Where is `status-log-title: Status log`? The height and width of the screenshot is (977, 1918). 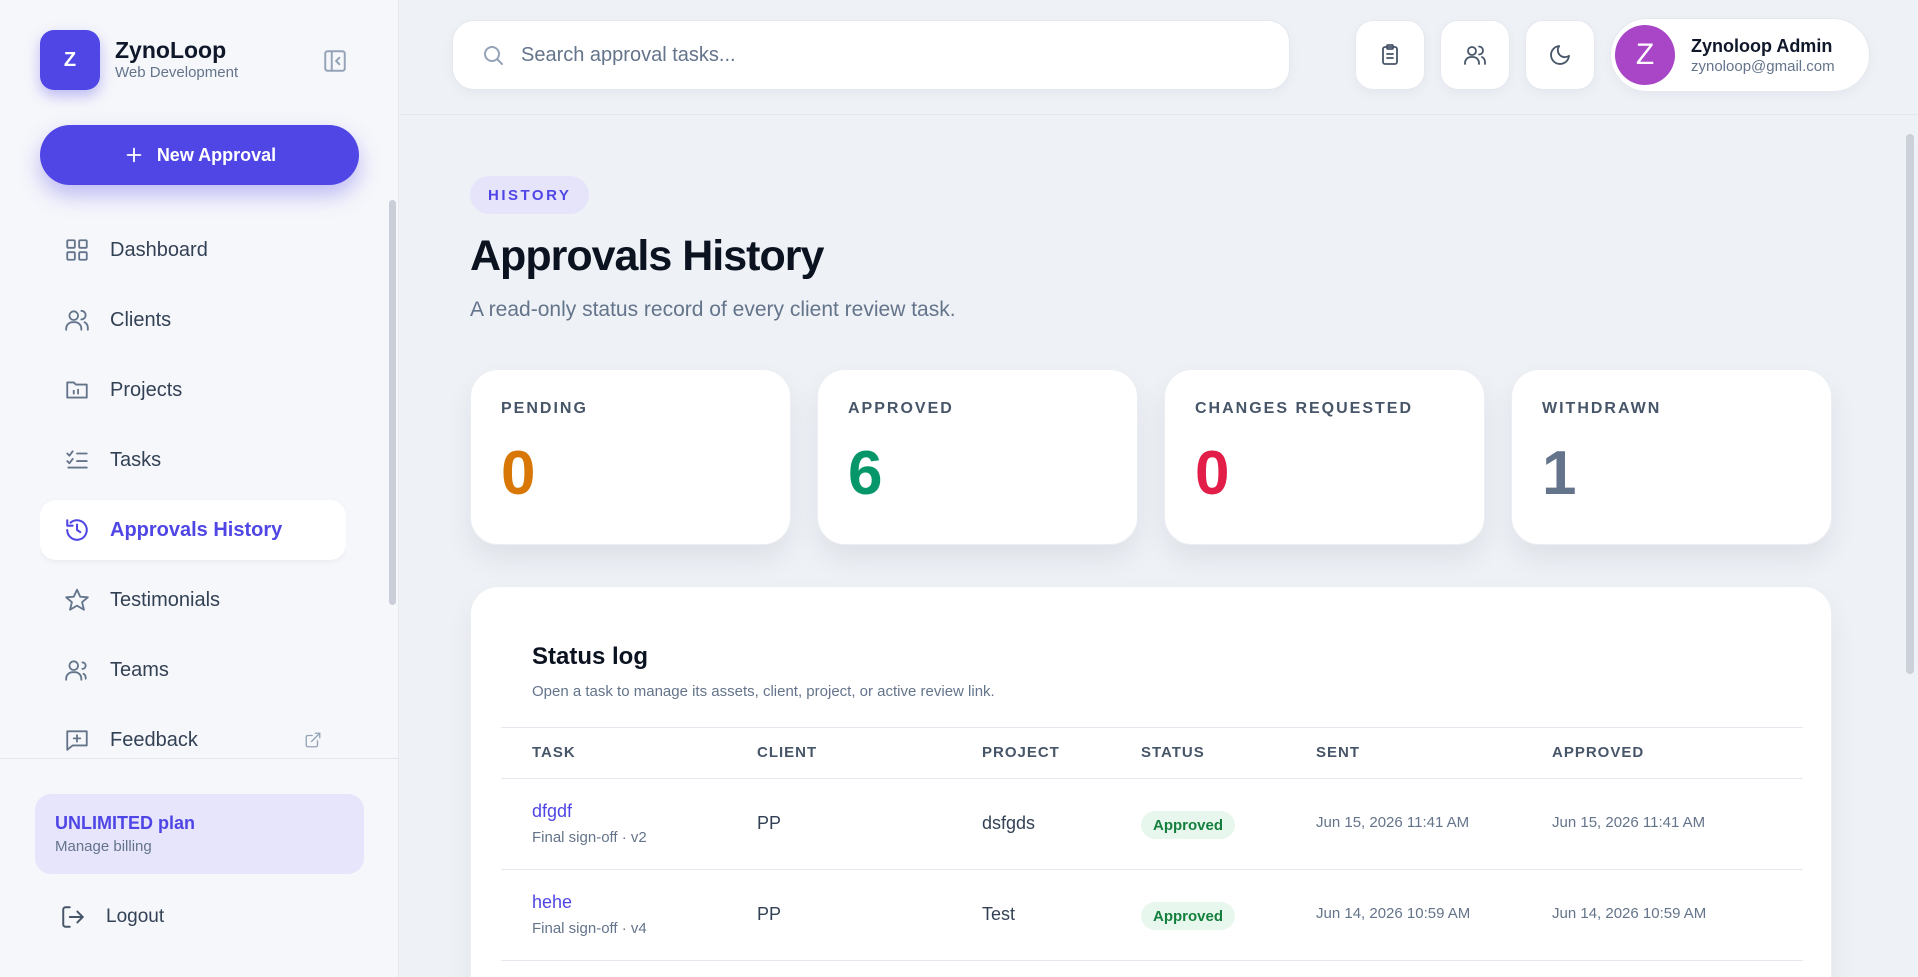 status-log-title: Status log is located at coordinates (590, 656).